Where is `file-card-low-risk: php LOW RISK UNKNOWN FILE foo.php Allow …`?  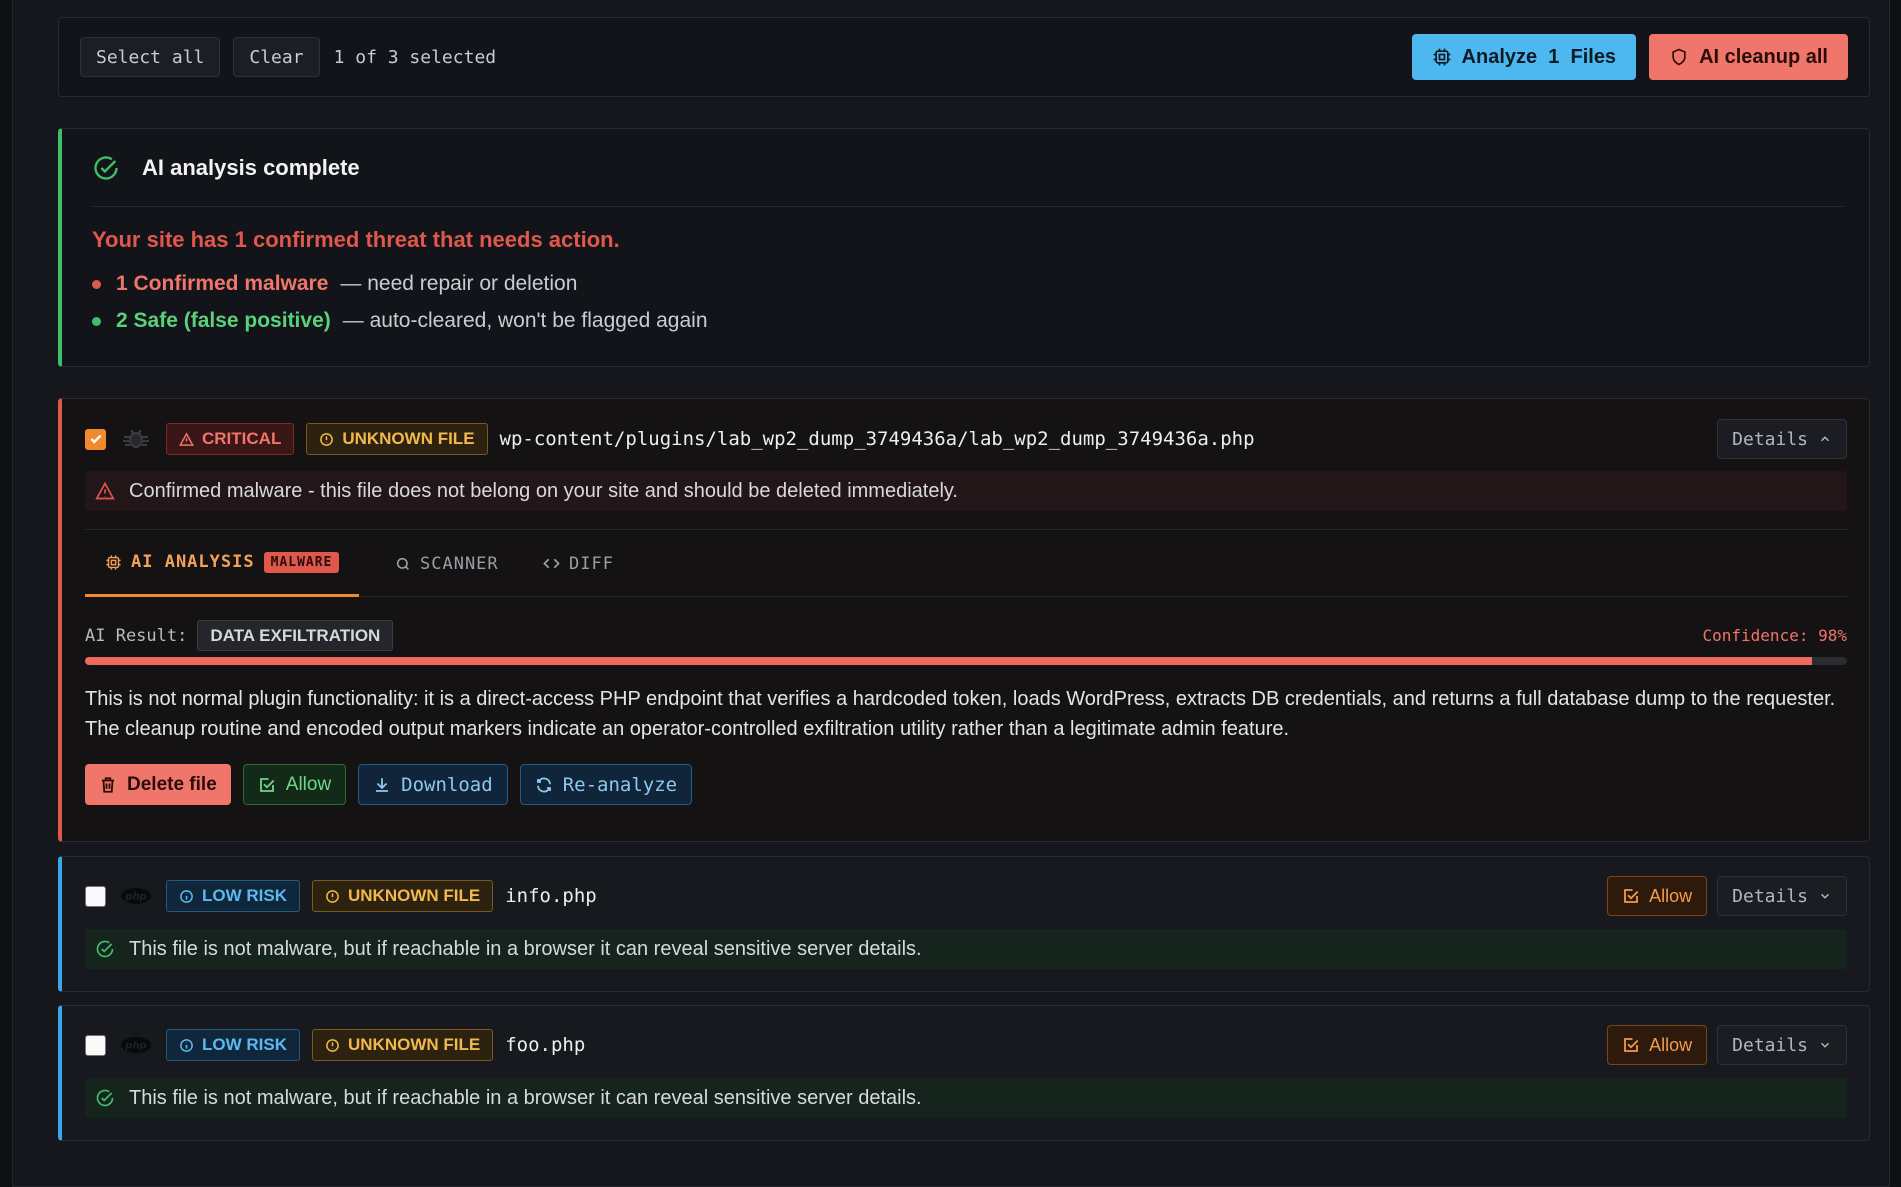
file-card-low-risk: php LOW RISK UNKNOWN FILE foo.php Allow … is located at coordinates (964, 1073).